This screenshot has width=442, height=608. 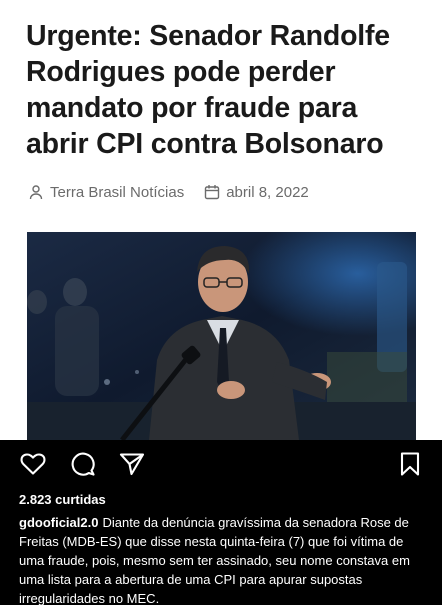 I want to click on like-button, so click(x=33, y=466).